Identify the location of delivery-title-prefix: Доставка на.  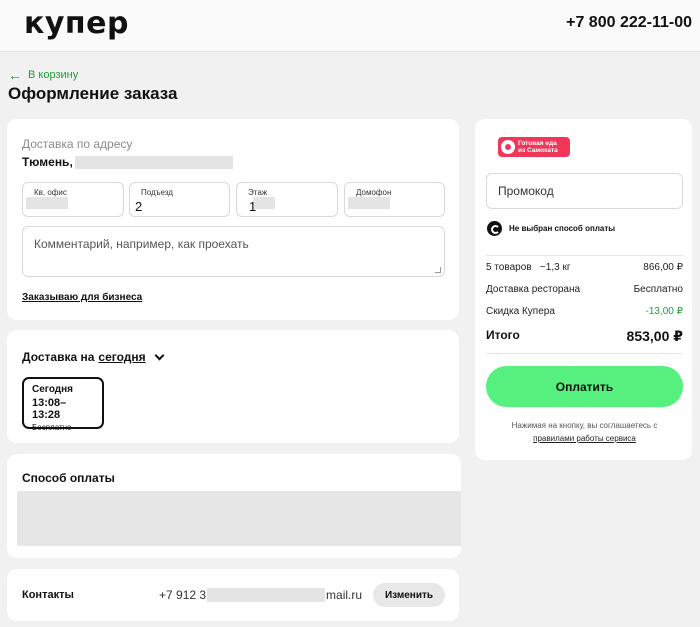
(58, 357).